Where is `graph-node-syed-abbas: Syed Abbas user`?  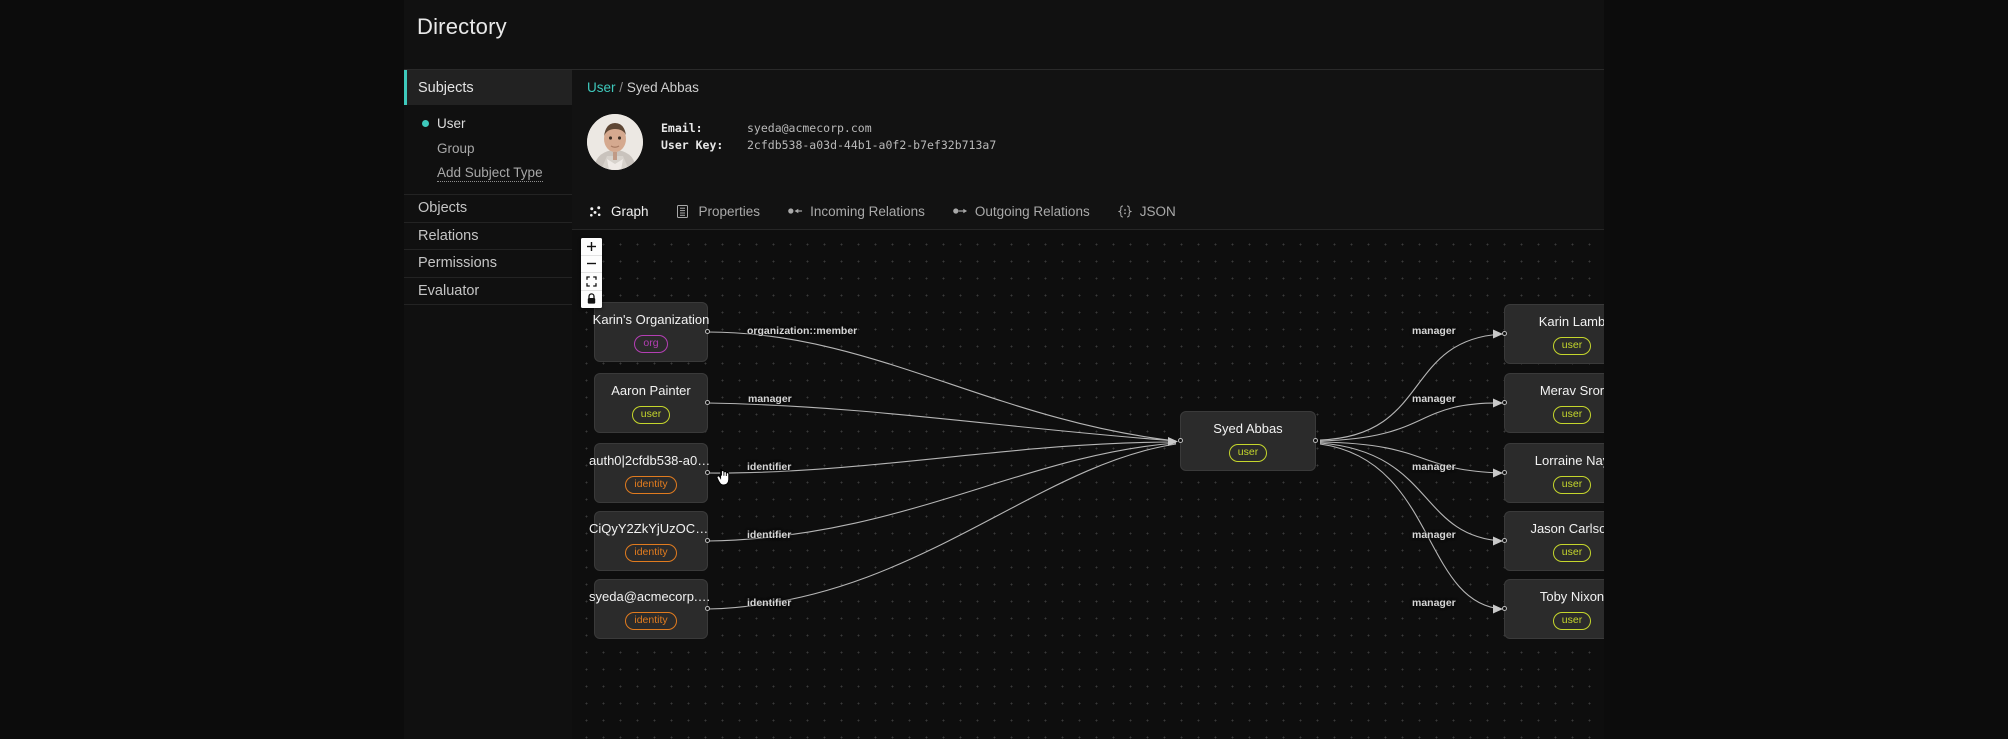 graph-node-syed-abbas: Syed Abbas user is located at coordinates (1248, 441).